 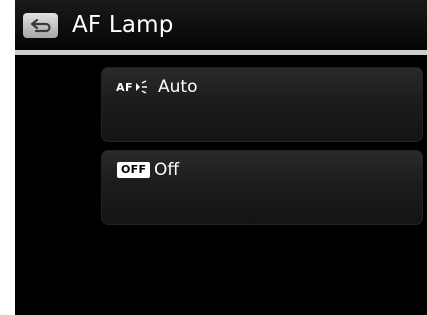 I want to click on back-arrow-icon, so click(x=40, y=25).